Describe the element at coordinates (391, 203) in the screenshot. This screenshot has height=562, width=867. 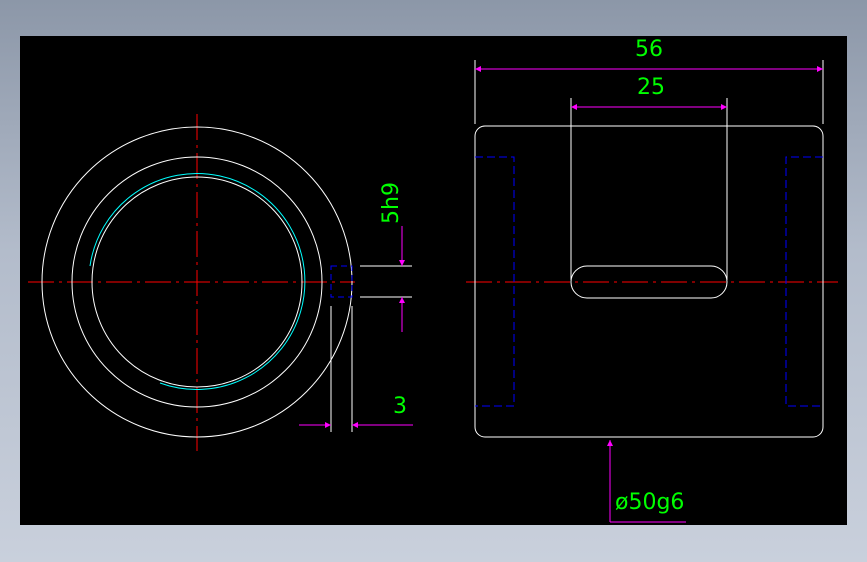
I see `dim-text-key-width: 5h9` at that location.